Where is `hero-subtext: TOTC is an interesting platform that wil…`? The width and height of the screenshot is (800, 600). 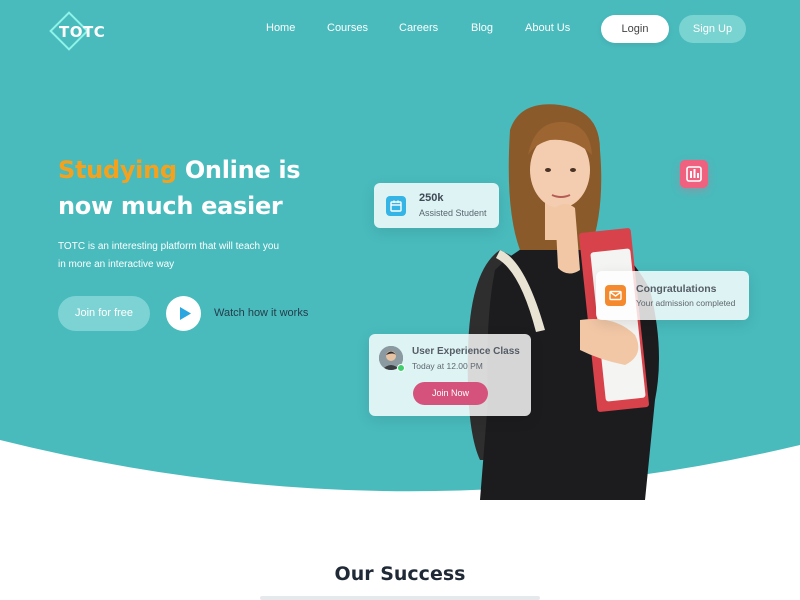
hero-subtext: TOTC is an interesting platform that wil… is located at coordinates (169, 255).